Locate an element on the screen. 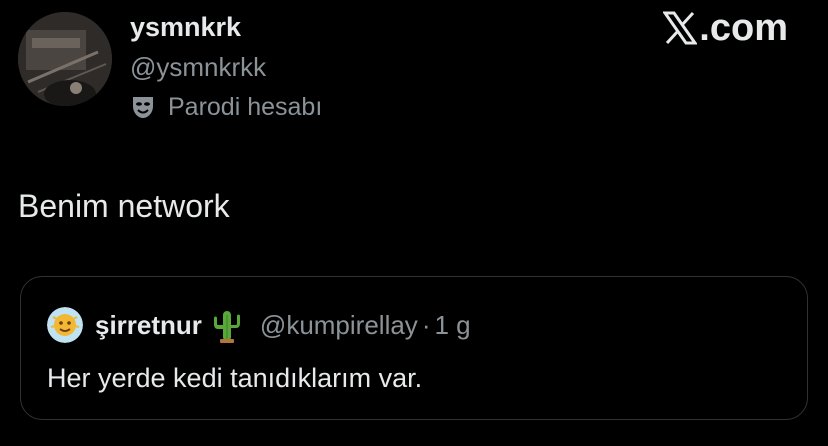 The height and width of the screenshot is (446, 828). quoted-author-display-name: şirretnur is located at coordinates (148, 325).